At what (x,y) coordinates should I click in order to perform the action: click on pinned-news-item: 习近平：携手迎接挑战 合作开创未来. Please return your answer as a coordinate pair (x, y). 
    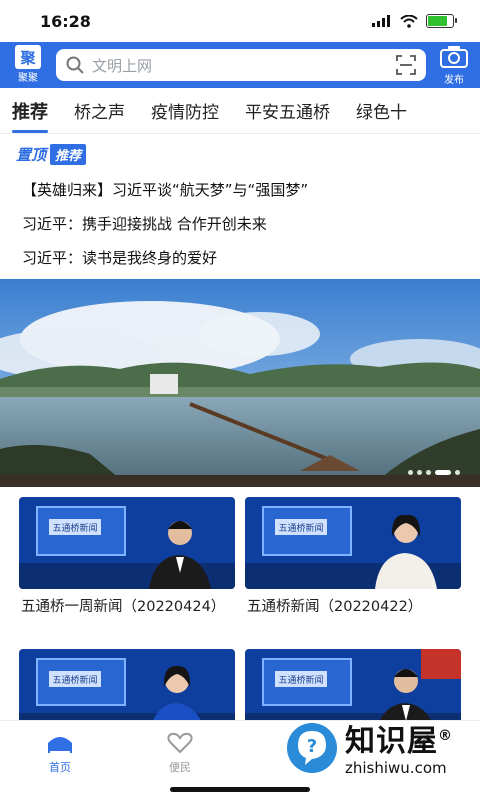
    Looking at the image, I should click on (240, 224).